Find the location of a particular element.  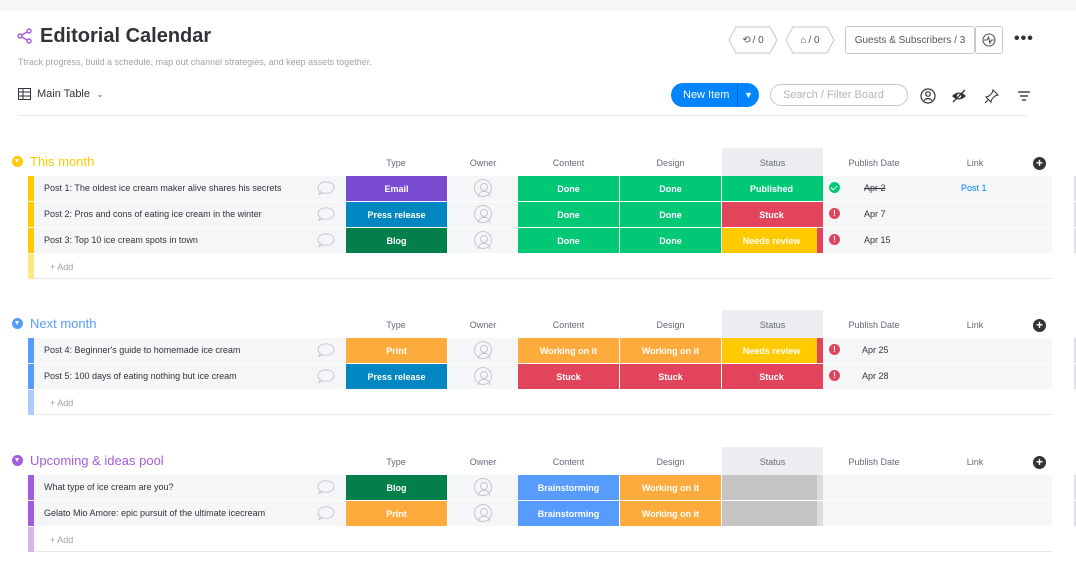

person-filter-icon is located at coordinates (928, 96).